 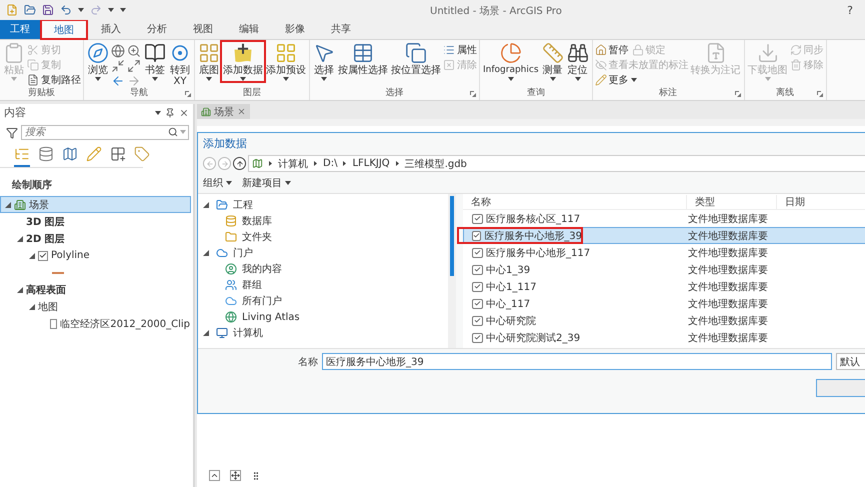 I want to click on ribbon-tab: 影像, so click(x=295, y=29).